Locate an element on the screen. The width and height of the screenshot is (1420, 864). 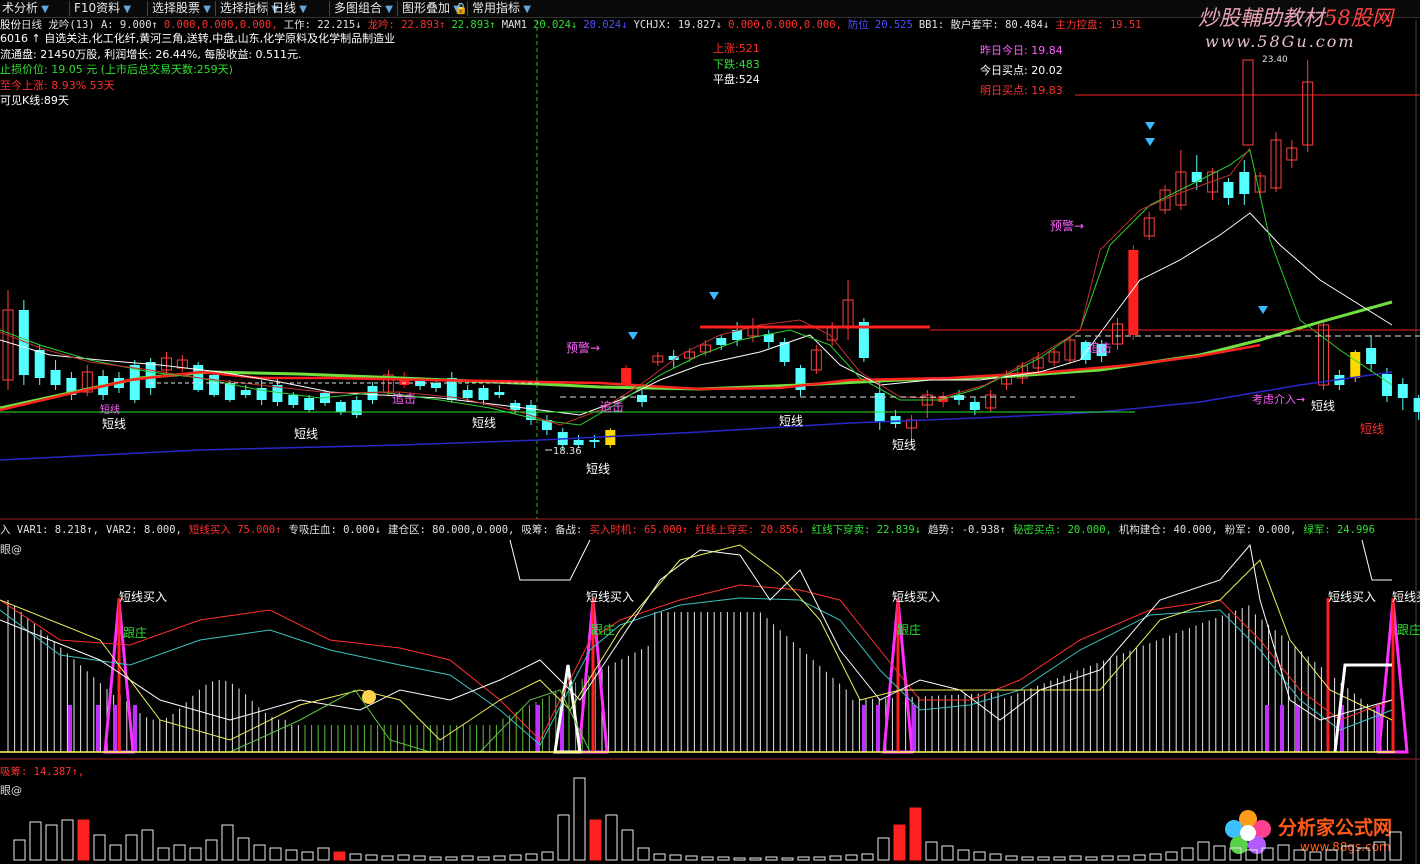
green-zone is located at coordinates (330, 721).